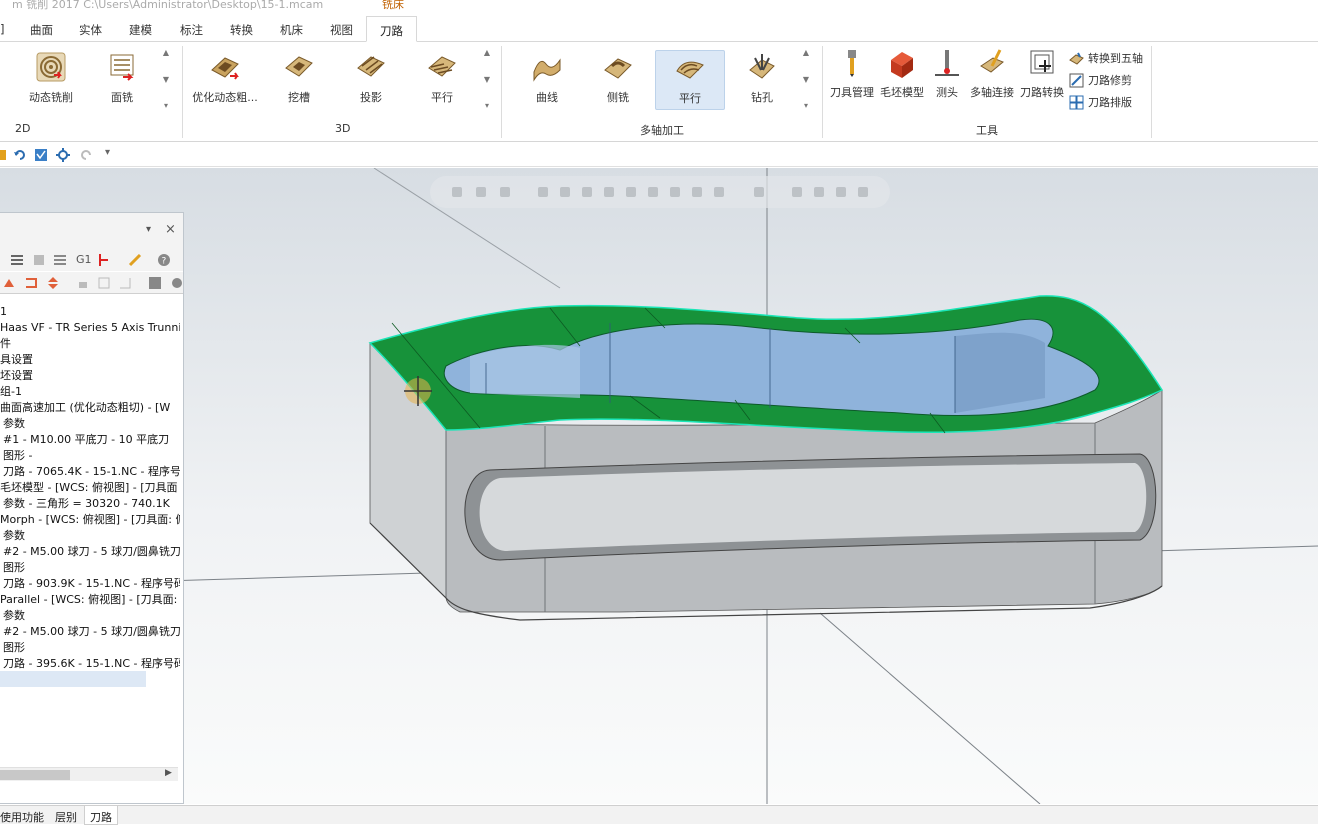 Image resolution: width=1318 pixels, height=825 pixels. Describe the element at coordinates (487, 79) in the screenshot. I see `gallery-scroll-3d: ▲ ▼ ▾` at that location.